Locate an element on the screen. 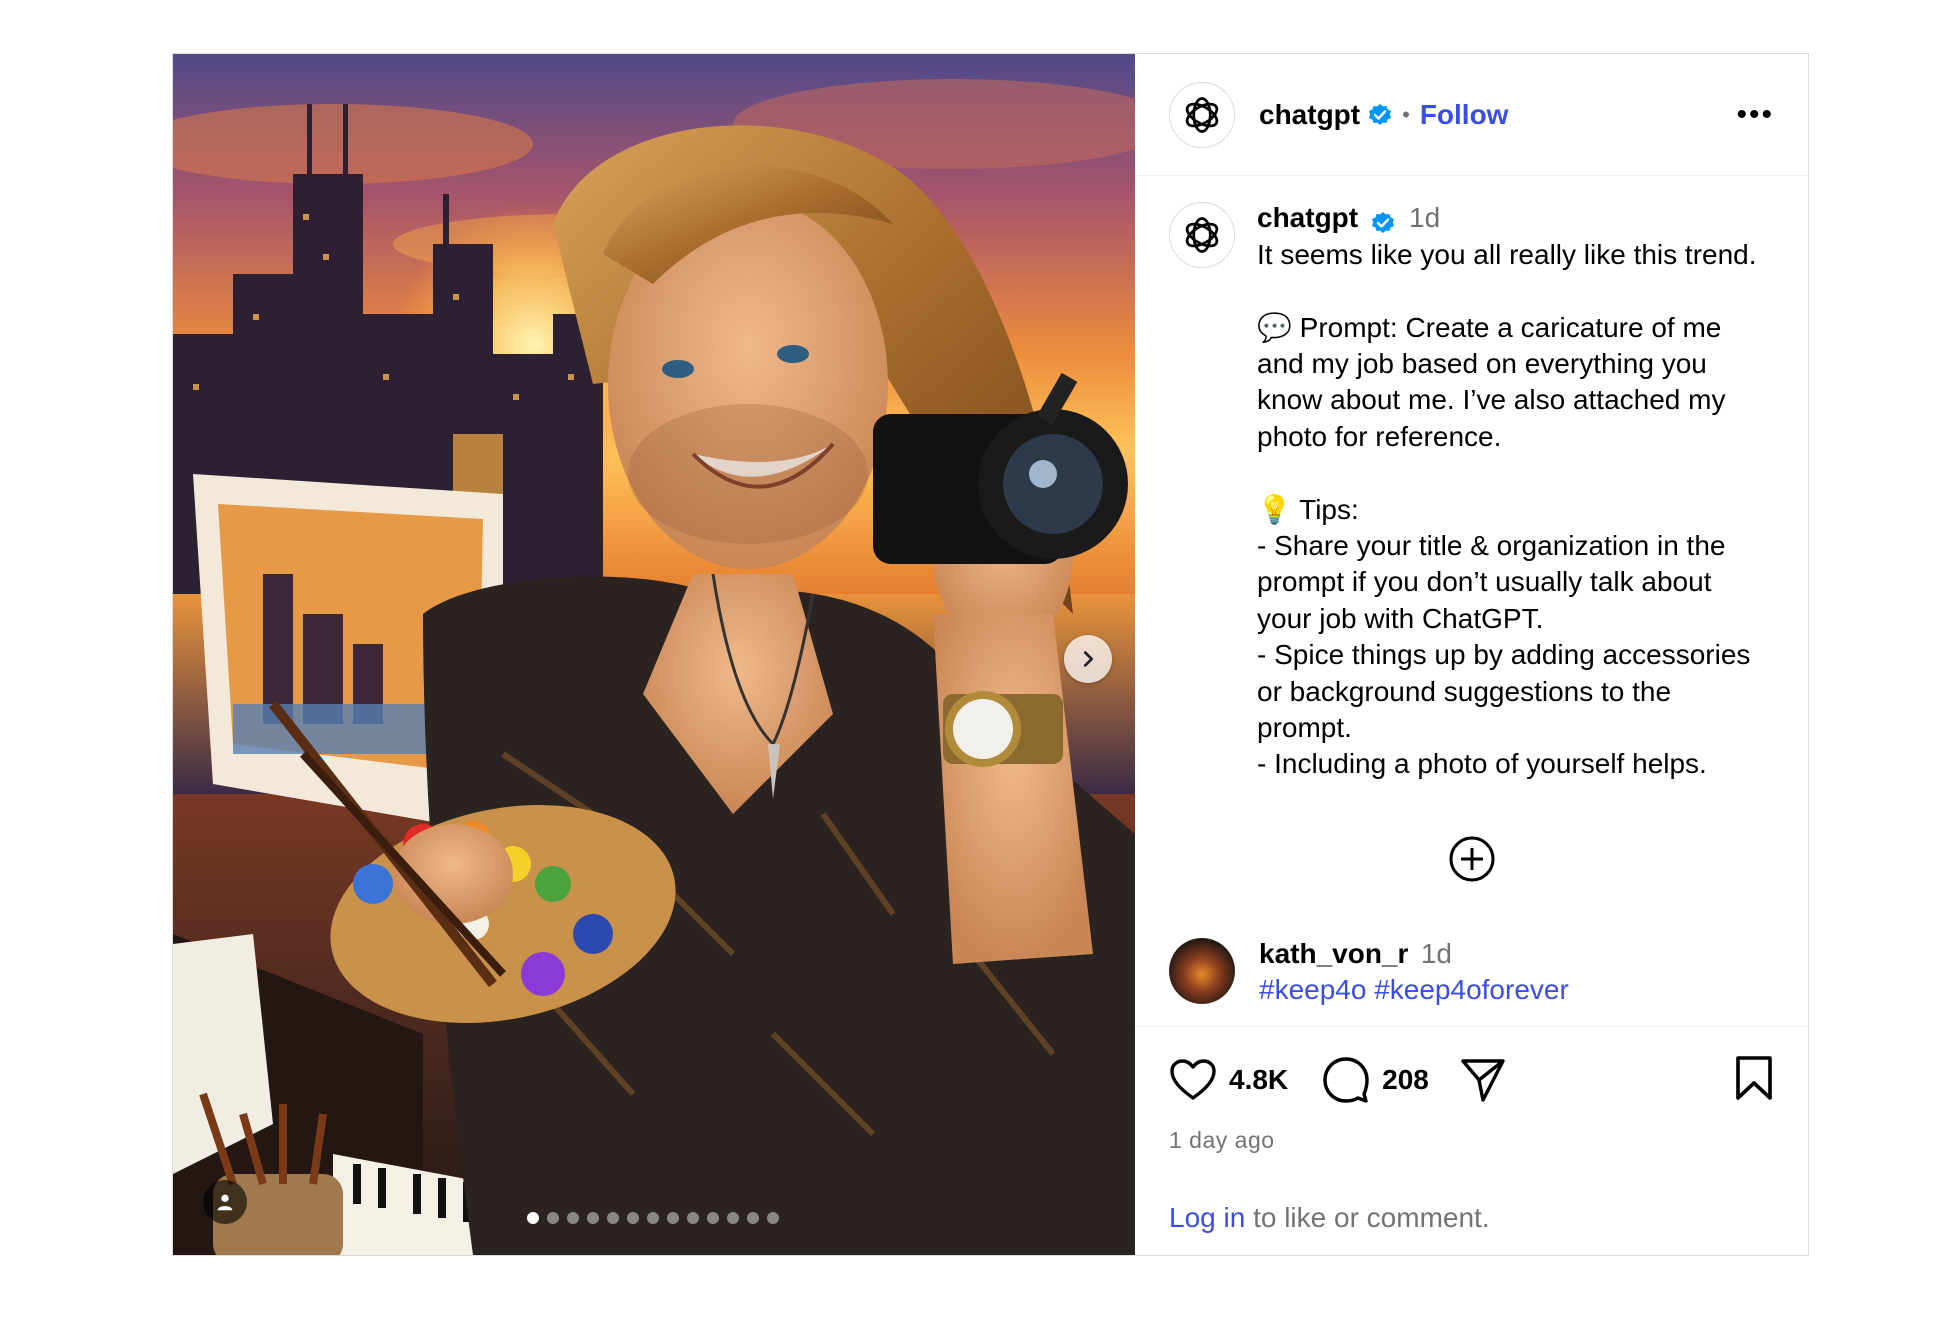 The height and width of the screenshot is (1340, 1954). hashtag-link: #keep4o is located at coordinates (1312, 989).